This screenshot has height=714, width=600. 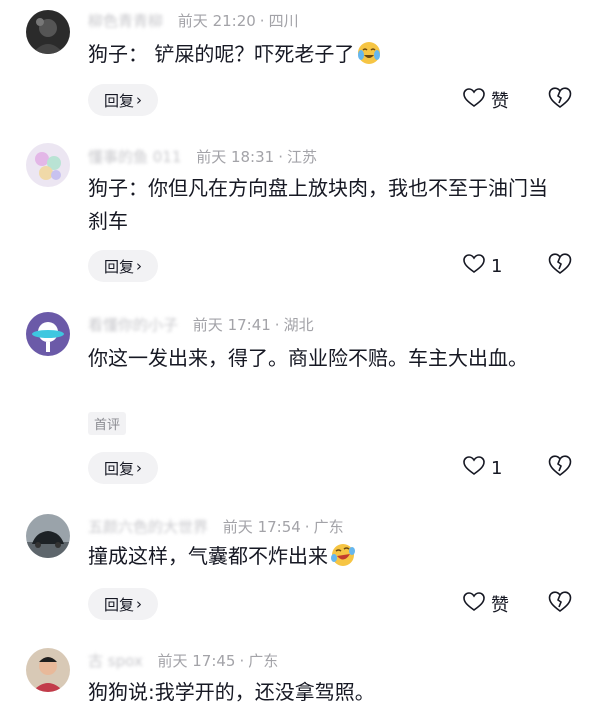 I want to click on author-name: 柳色青青柳, so click(x=125, y=21).